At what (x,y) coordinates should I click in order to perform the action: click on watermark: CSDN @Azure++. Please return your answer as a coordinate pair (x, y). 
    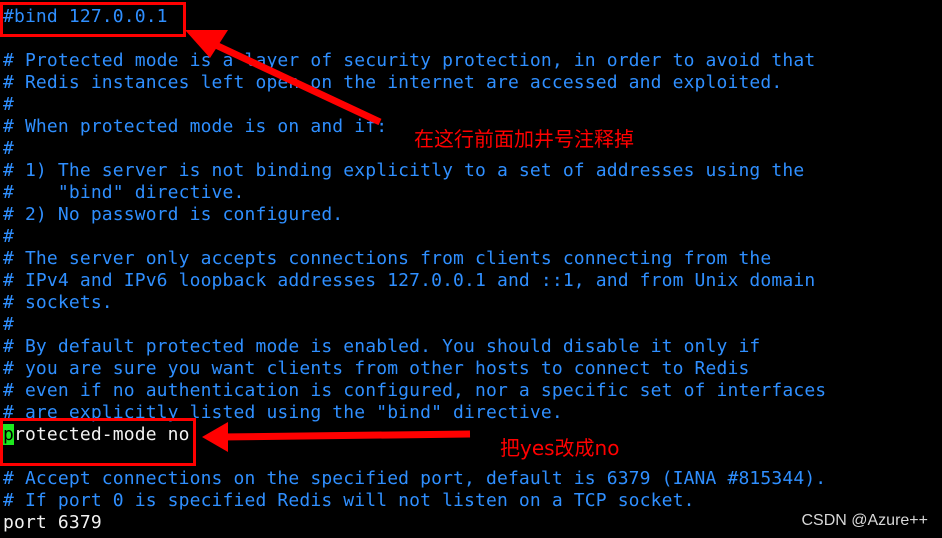
    Looking at the image, I should click on (864, 520).